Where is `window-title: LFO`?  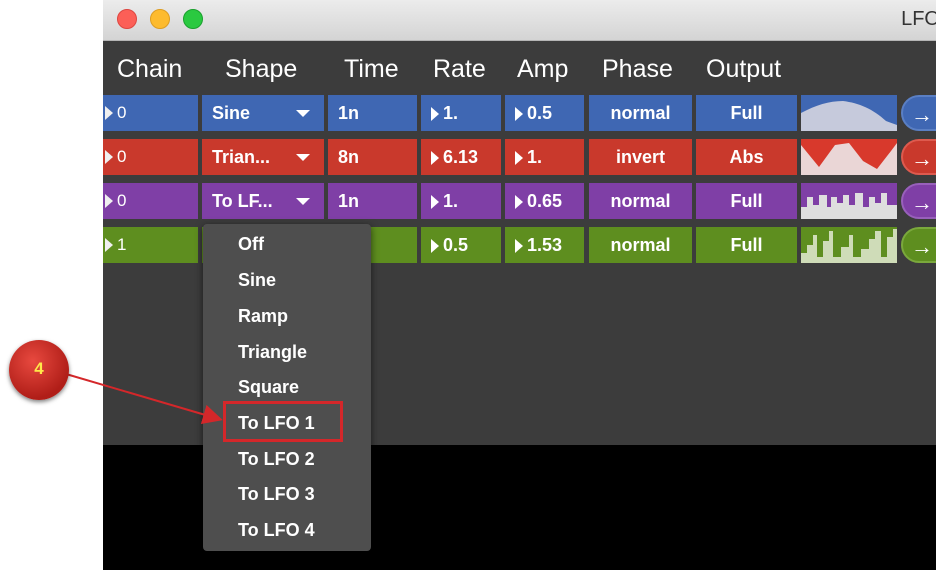 window-title: LFO is located at coordinates (918, 19).